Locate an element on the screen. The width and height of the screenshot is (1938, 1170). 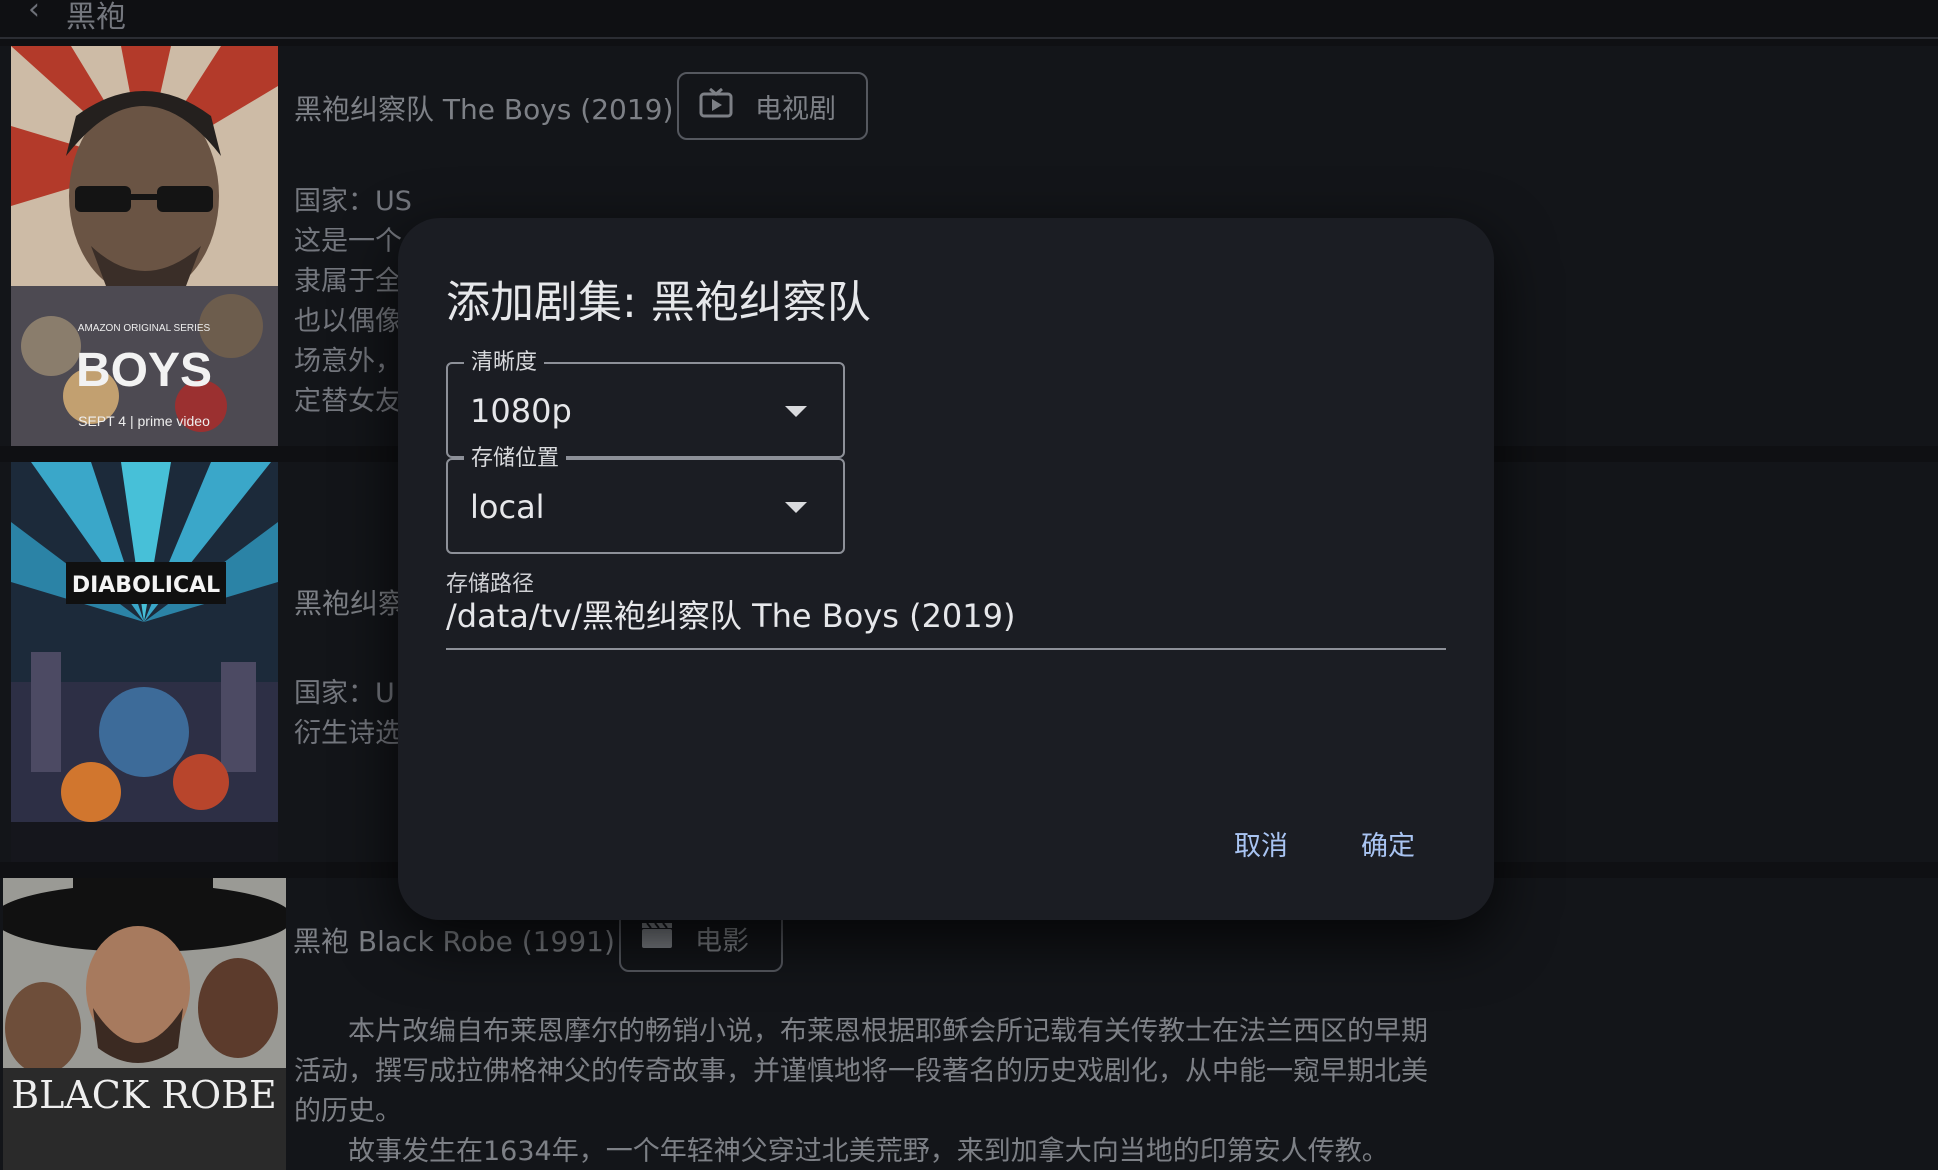
cancel-button: 取消 is located at coordinates (1261, 843).